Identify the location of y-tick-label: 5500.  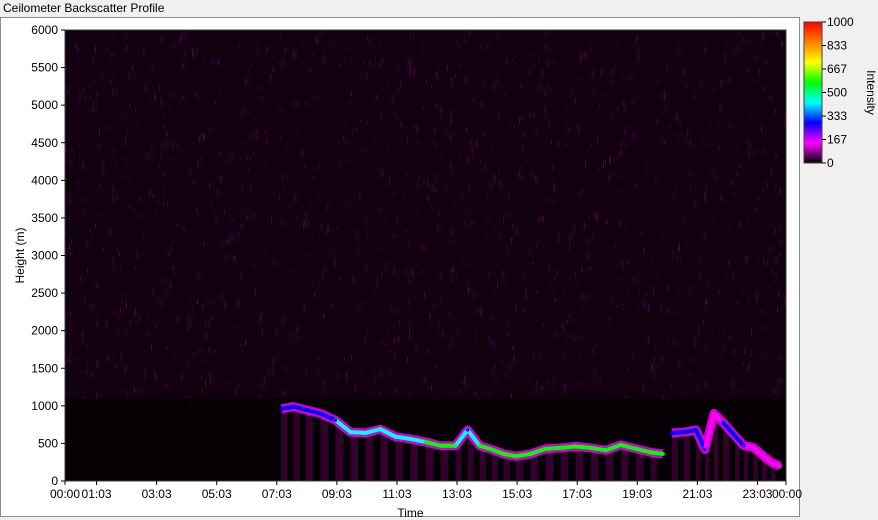
(44, 68).